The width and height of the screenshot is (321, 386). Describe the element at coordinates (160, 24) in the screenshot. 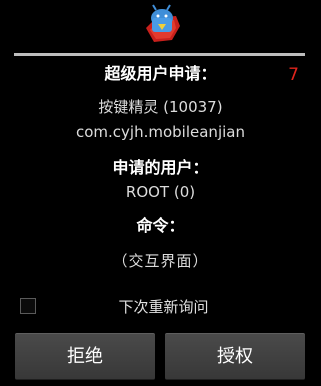

I see `superuser-android-icon` at that location.